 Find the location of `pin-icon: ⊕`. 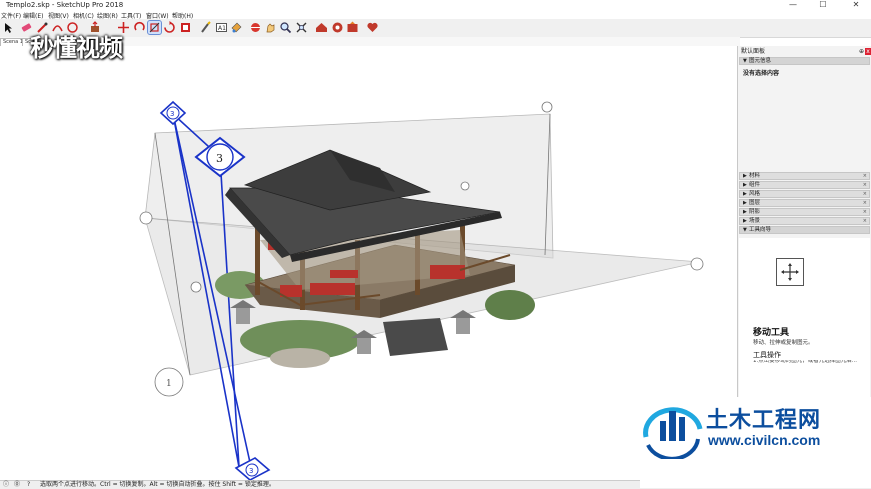

pin-icon: ⊕ is located at coordinates (861, 52).